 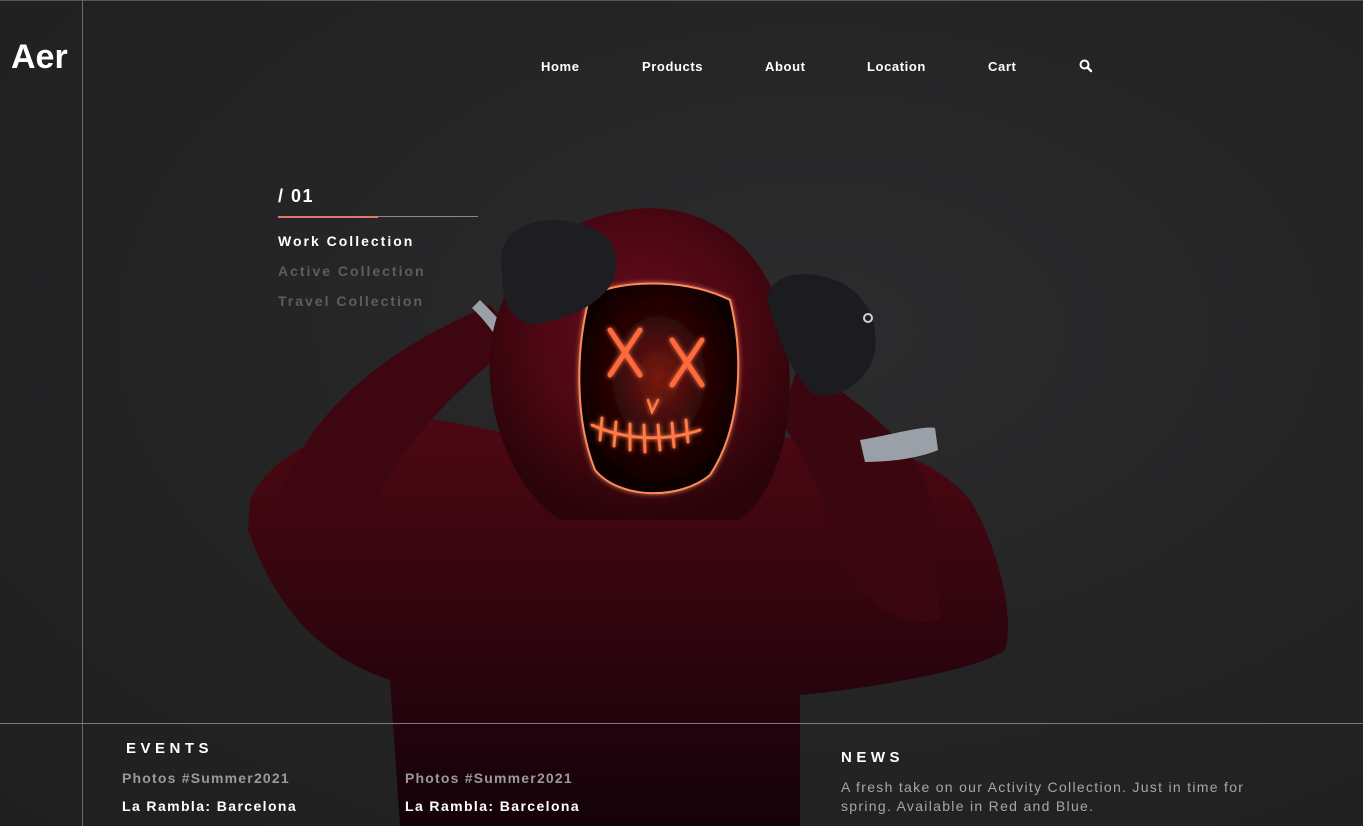 I want to click on search-icon, so click(x=1086, y=66).